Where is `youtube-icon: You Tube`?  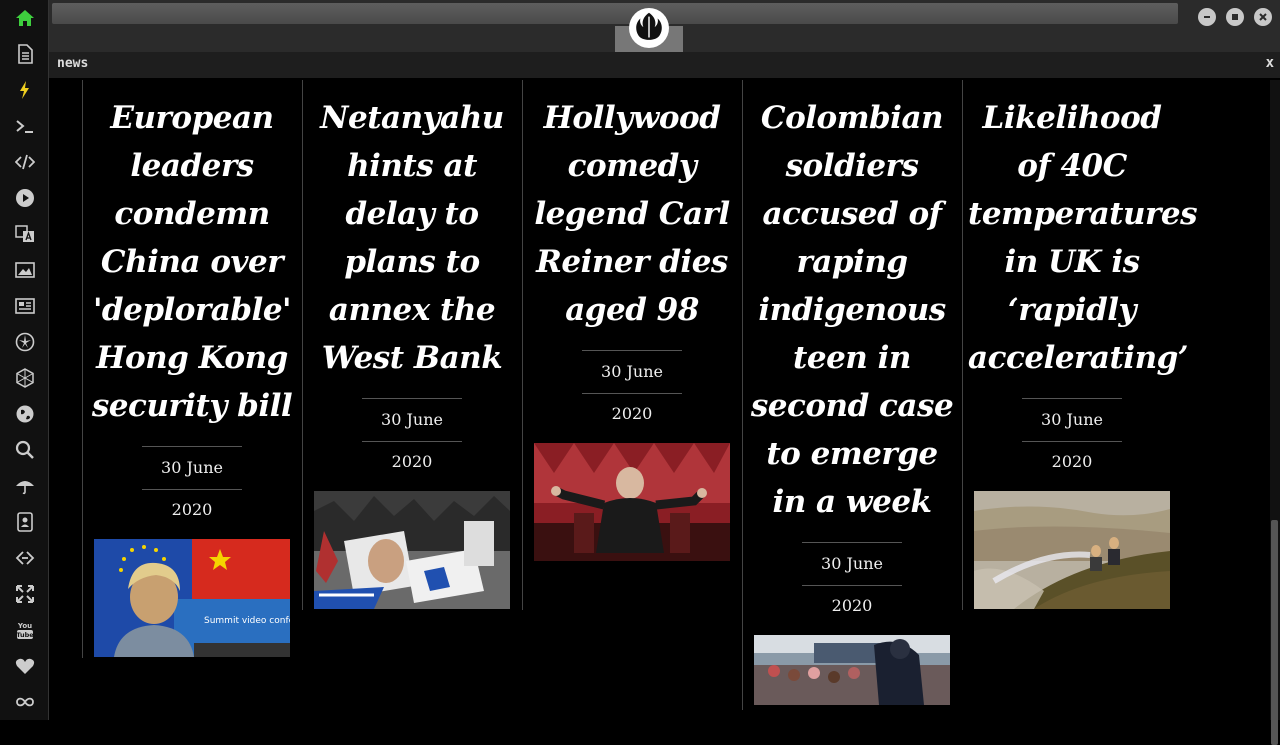 youtube-icon: You Tube is located at coordinates (25, 630).